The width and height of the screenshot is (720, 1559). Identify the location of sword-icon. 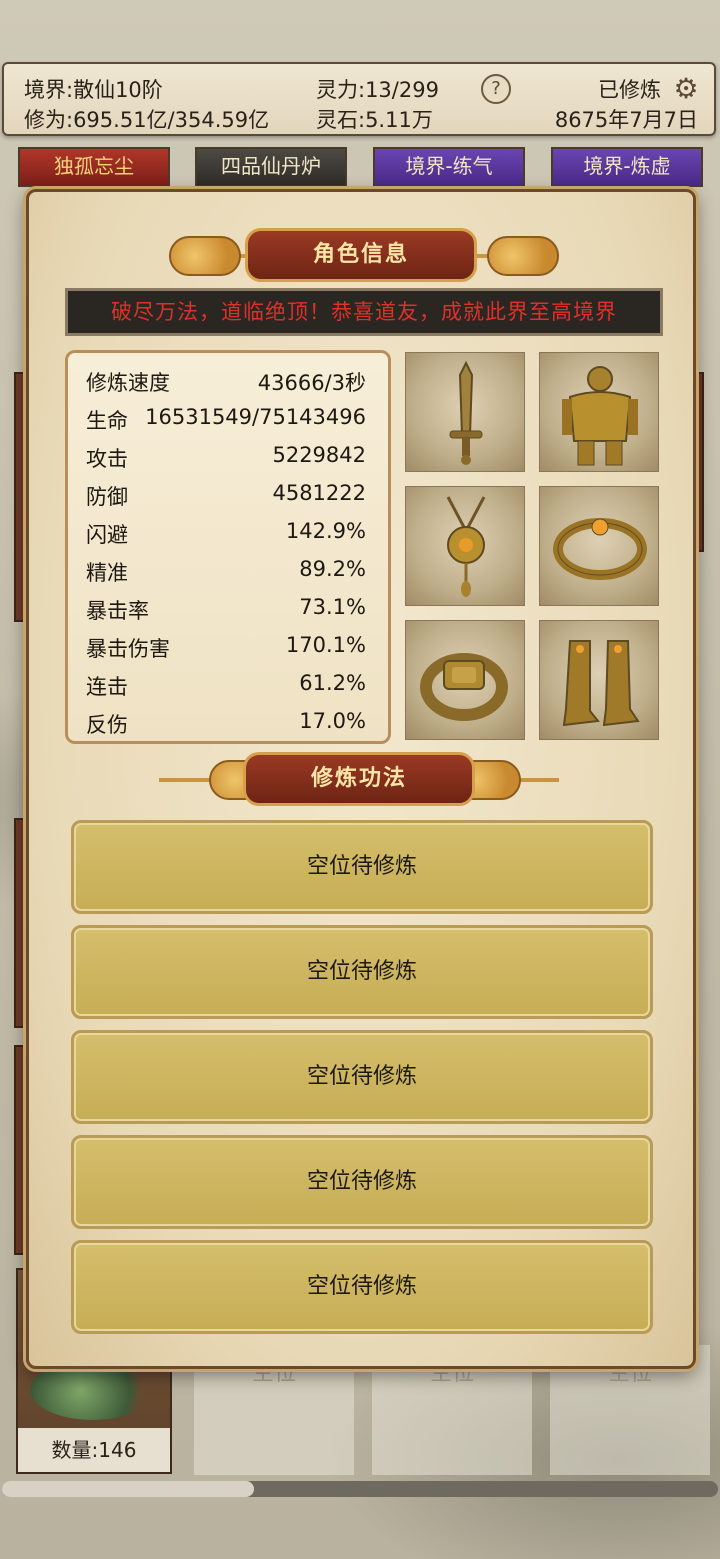
(466, 412).